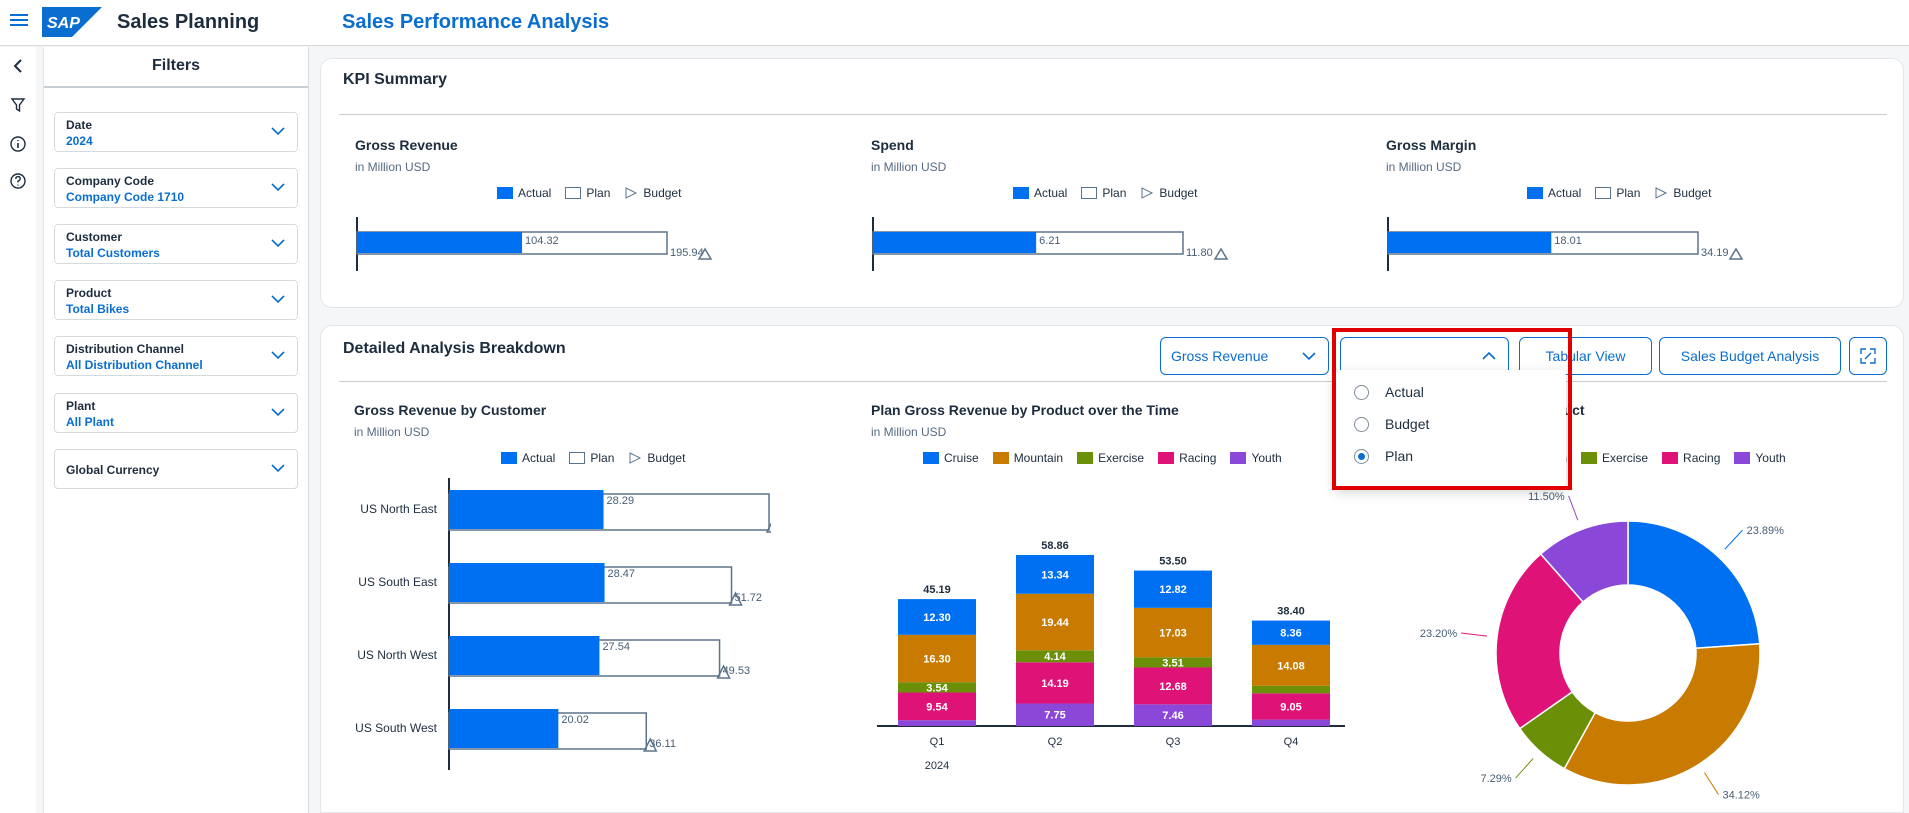 Image resolution: width=1909 pixels, height=813 pixels. What do you see at coordinates (398, 509) in the screenshot?
I see `category-label: US North East` at bounding box center [398, 509].